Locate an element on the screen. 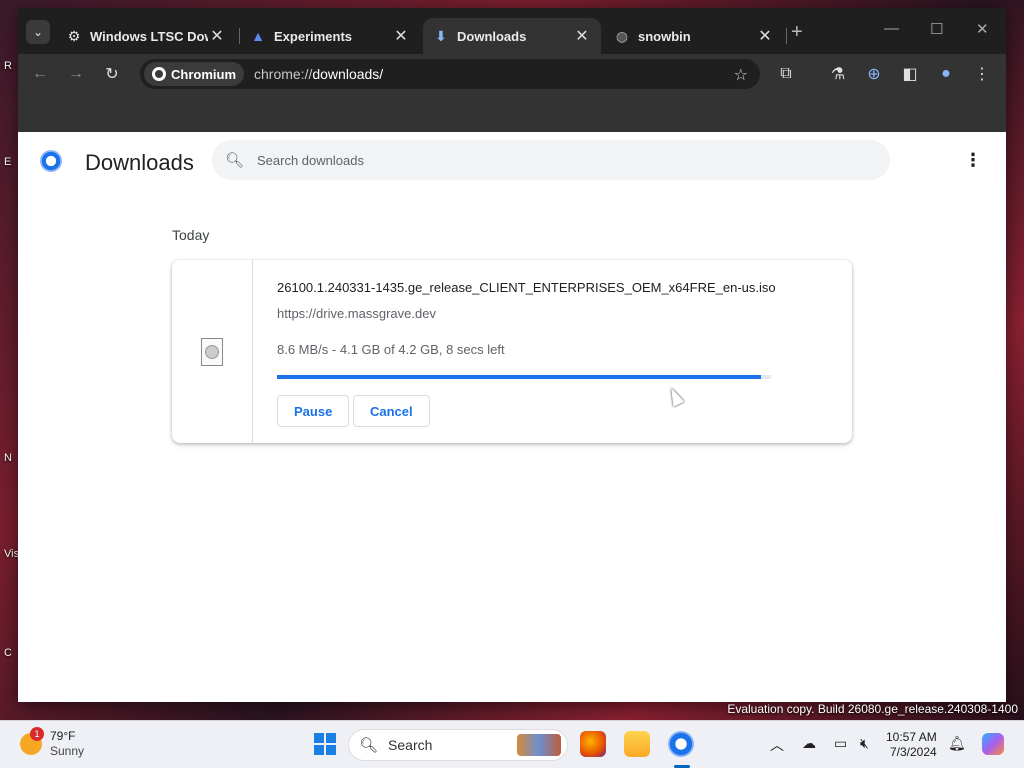 This screenshot has width=1024, height=768. chromium-icon is located at coordinates (159, 74).